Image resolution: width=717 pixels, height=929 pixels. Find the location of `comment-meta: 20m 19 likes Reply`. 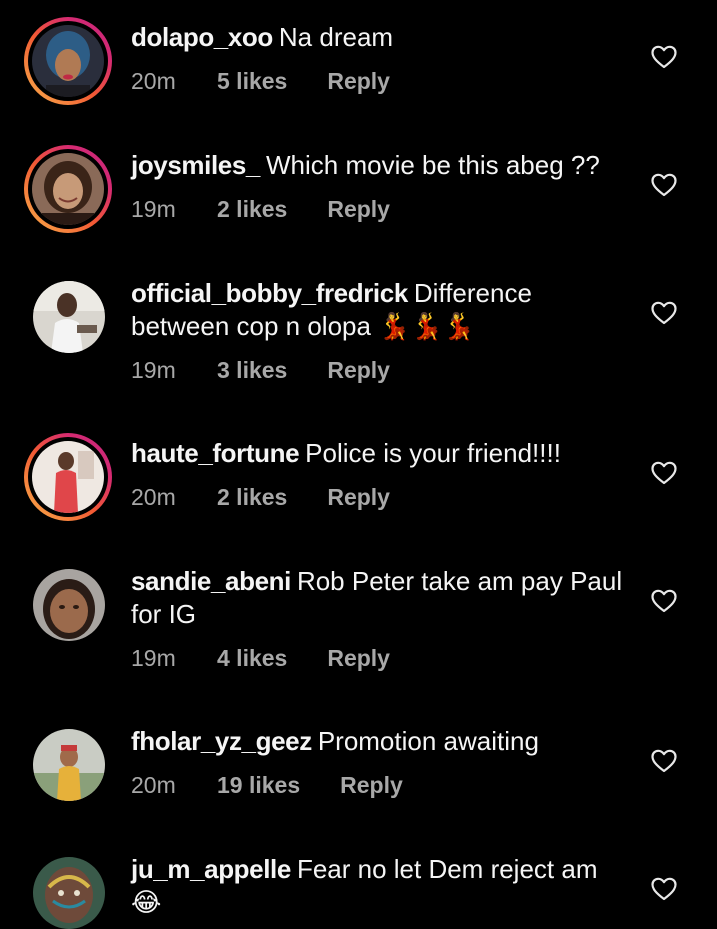

comment-meta: 20m 19 likes Reply is located at coordinates (267, 785).